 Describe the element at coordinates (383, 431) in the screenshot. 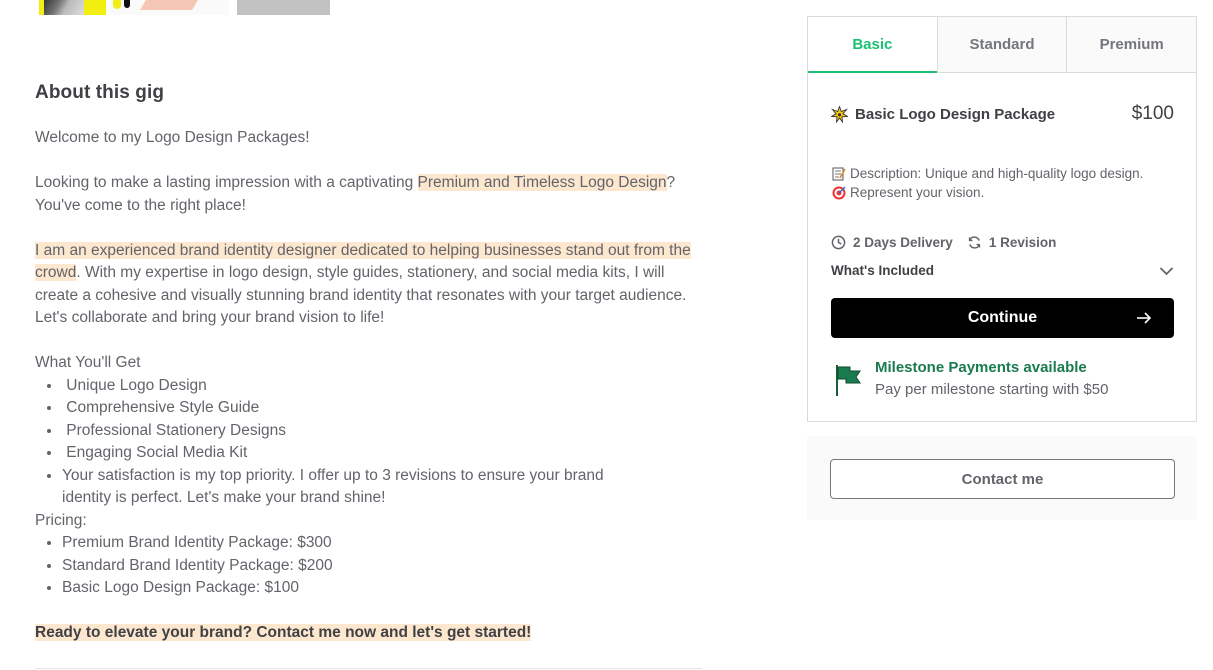

I see `list-item: Professional Stationery Designs` at that location.